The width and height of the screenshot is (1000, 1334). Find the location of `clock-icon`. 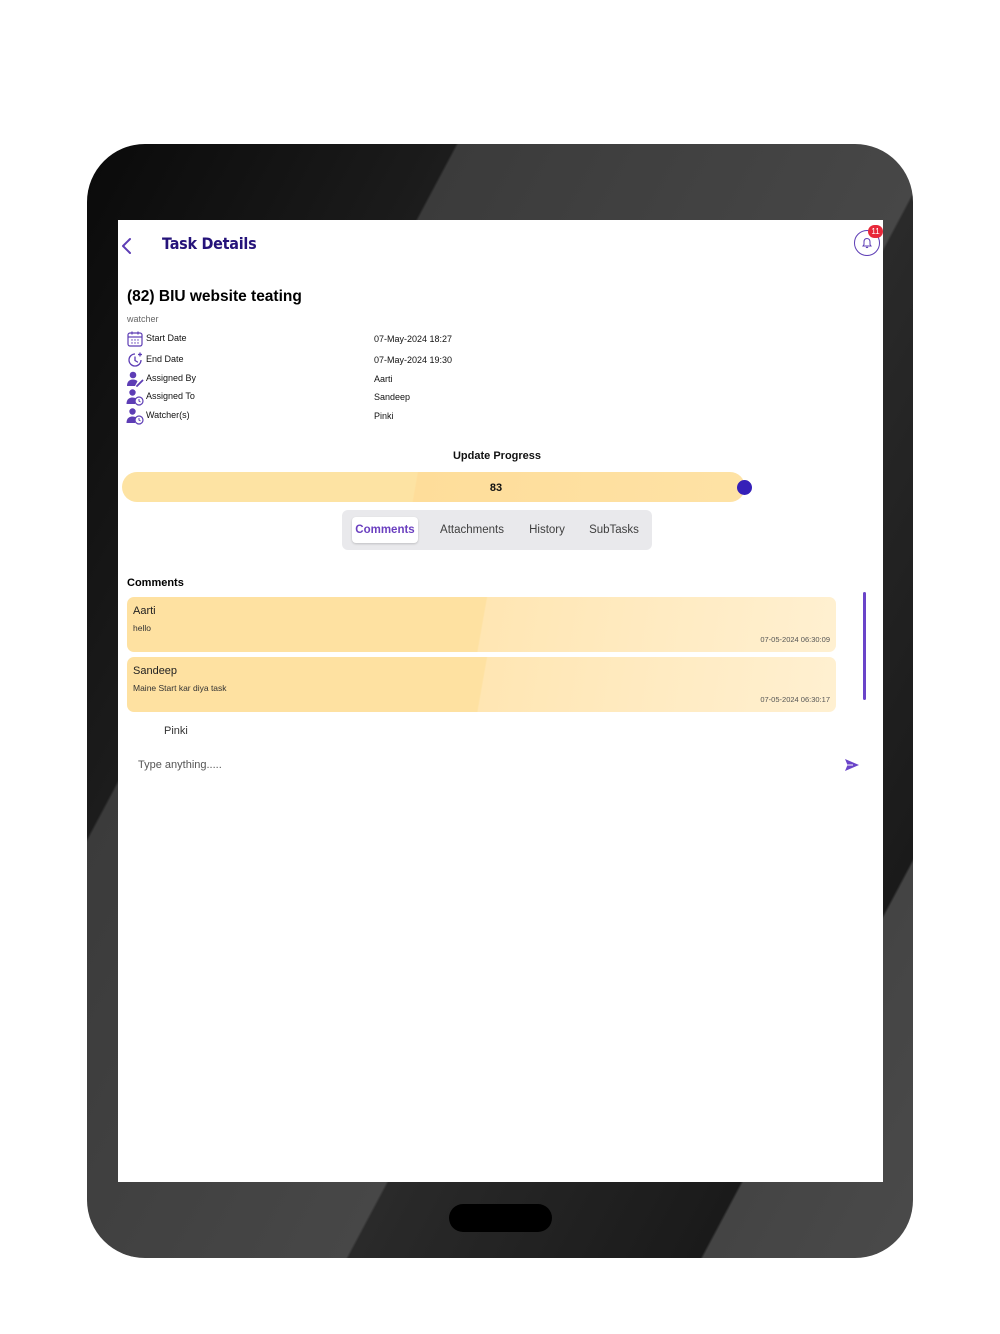

clock-icon is located at coordinates (135, 359).